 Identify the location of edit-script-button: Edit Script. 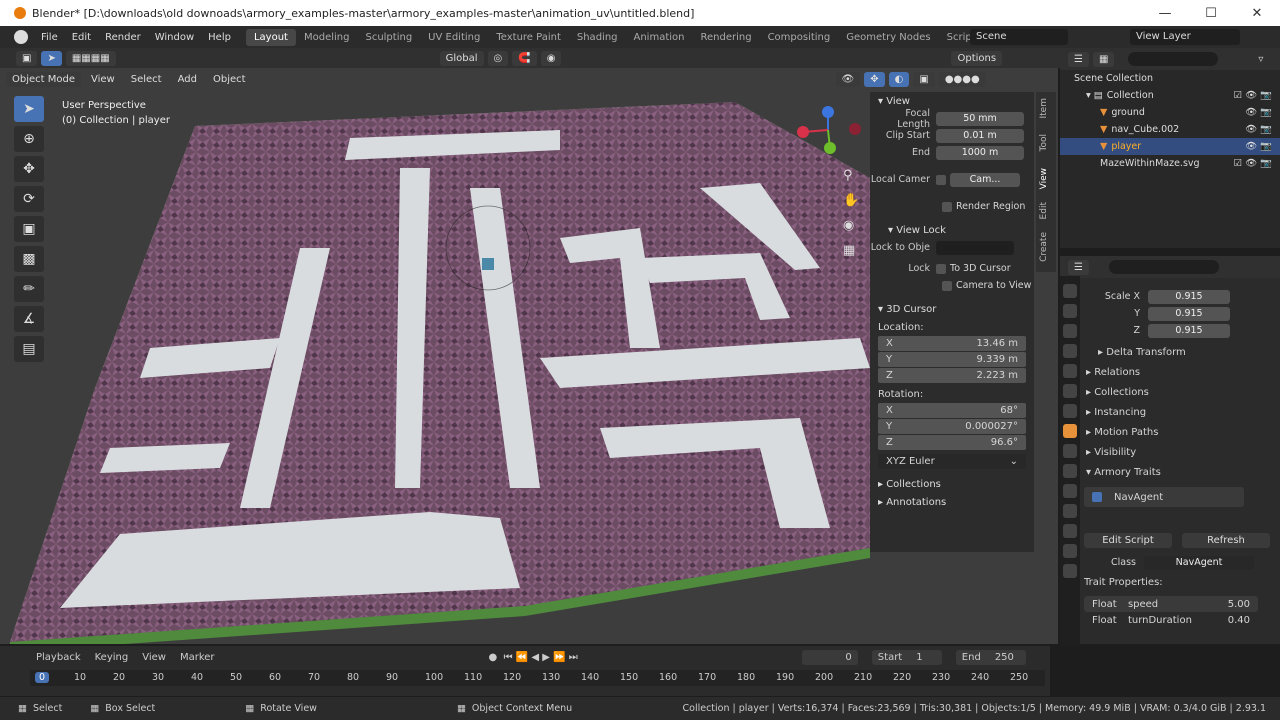
(1128, 540).